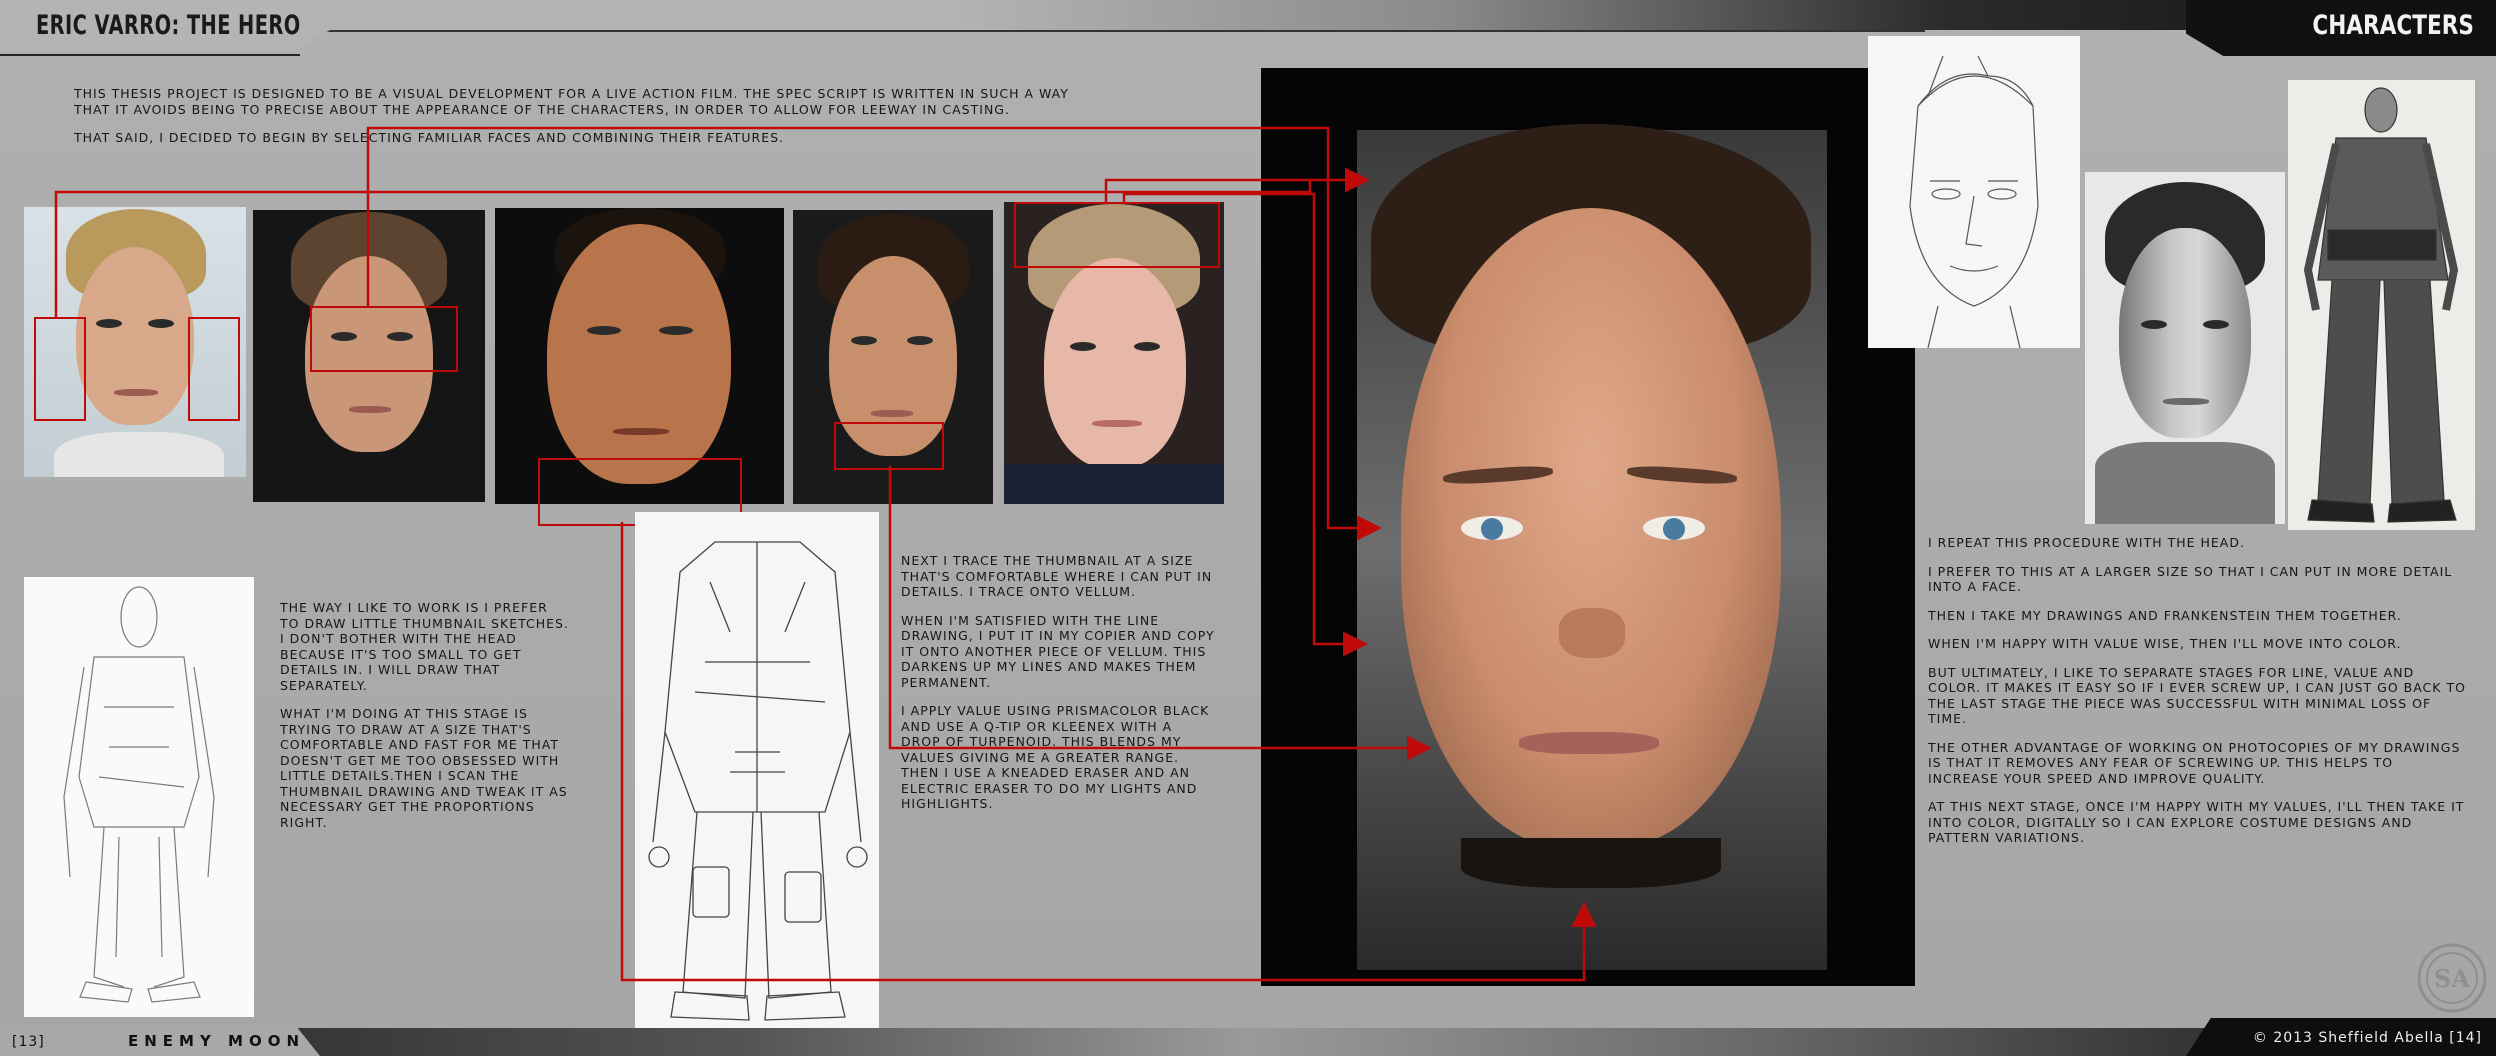 This screenshot has width=2496, height=1056. What do you see at coordinates (1245, 424) in the screenshot?
I see `arrow-hair-to-cheek` at bounding box center [1245, 424].